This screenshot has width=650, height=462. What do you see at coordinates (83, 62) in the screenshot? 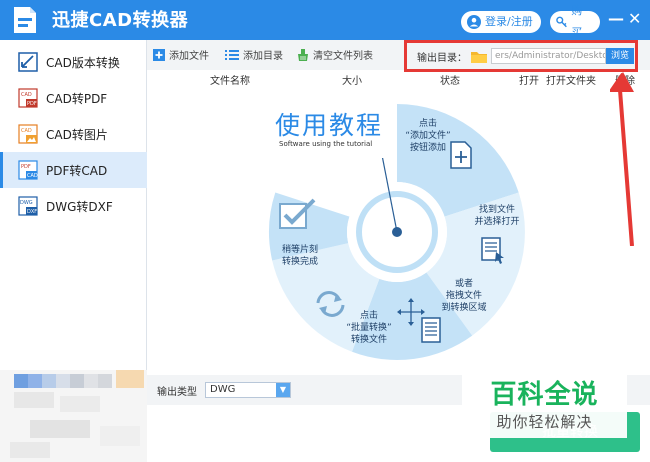
I see `sidebar-item-label: CAD版本转换` at bounding box center [83, 62].